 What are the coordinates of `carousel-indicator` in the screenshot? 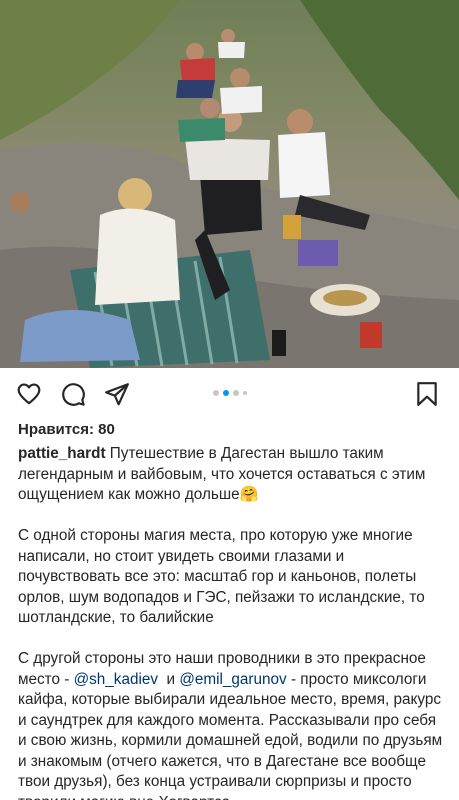 It's located at (229, 393).